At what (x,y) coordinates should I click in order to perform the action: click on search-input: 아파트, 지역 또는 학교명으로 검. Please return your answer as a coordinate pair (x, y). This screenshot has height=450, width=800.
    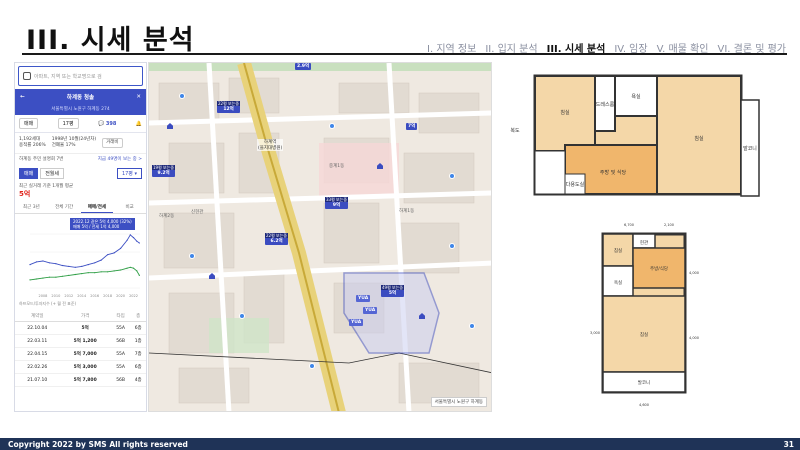
    Looking at the image, I should click on (80, 76).